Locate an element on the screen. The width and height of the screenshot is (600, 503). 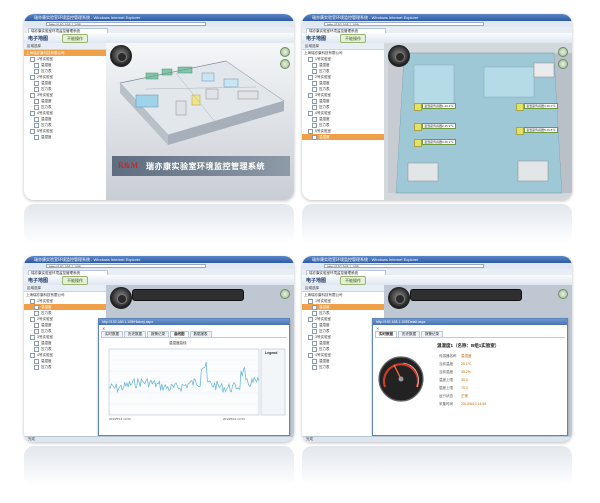
popup-tab-active: 曲线图 is located at coordinates (179, 334).